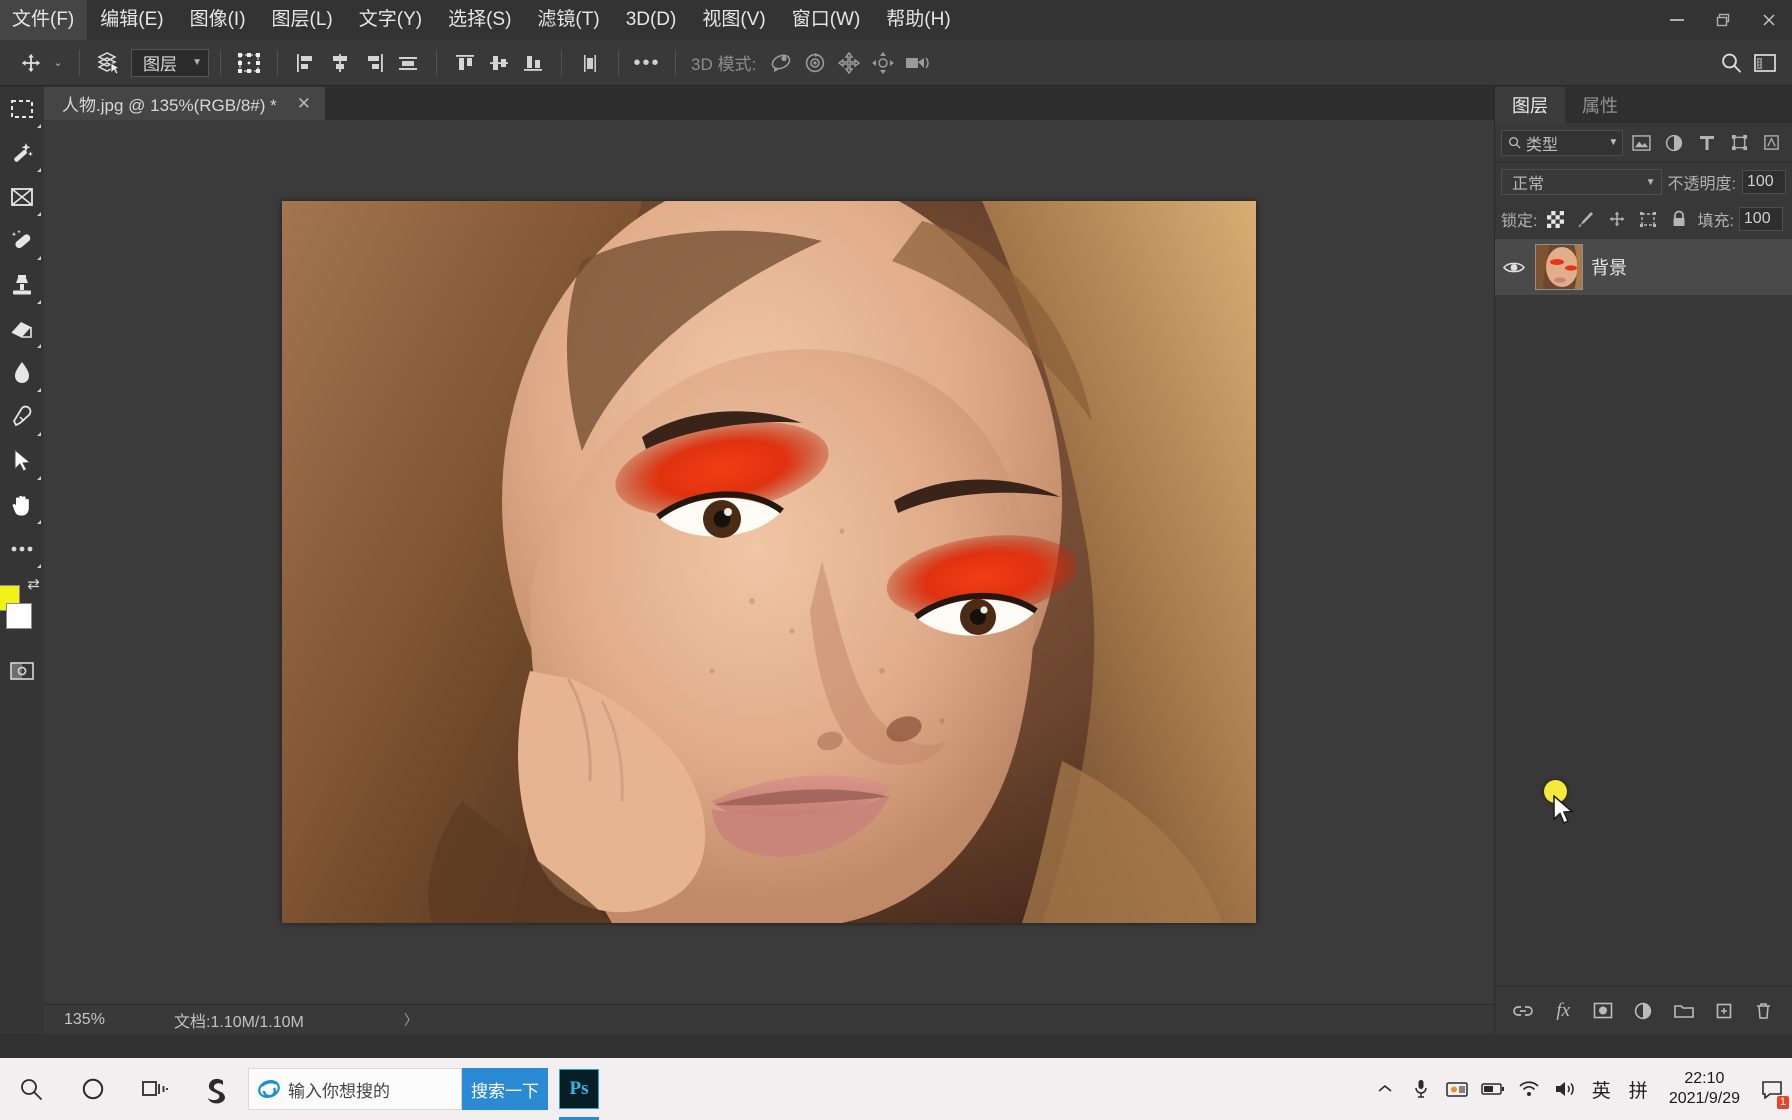 The width and height of the screenshot is (1792, 1120). What do you see at coordinates (1530, 105) in the screenshot?
I see `tab-layers: 图层` at bounding box center [1530, 105].